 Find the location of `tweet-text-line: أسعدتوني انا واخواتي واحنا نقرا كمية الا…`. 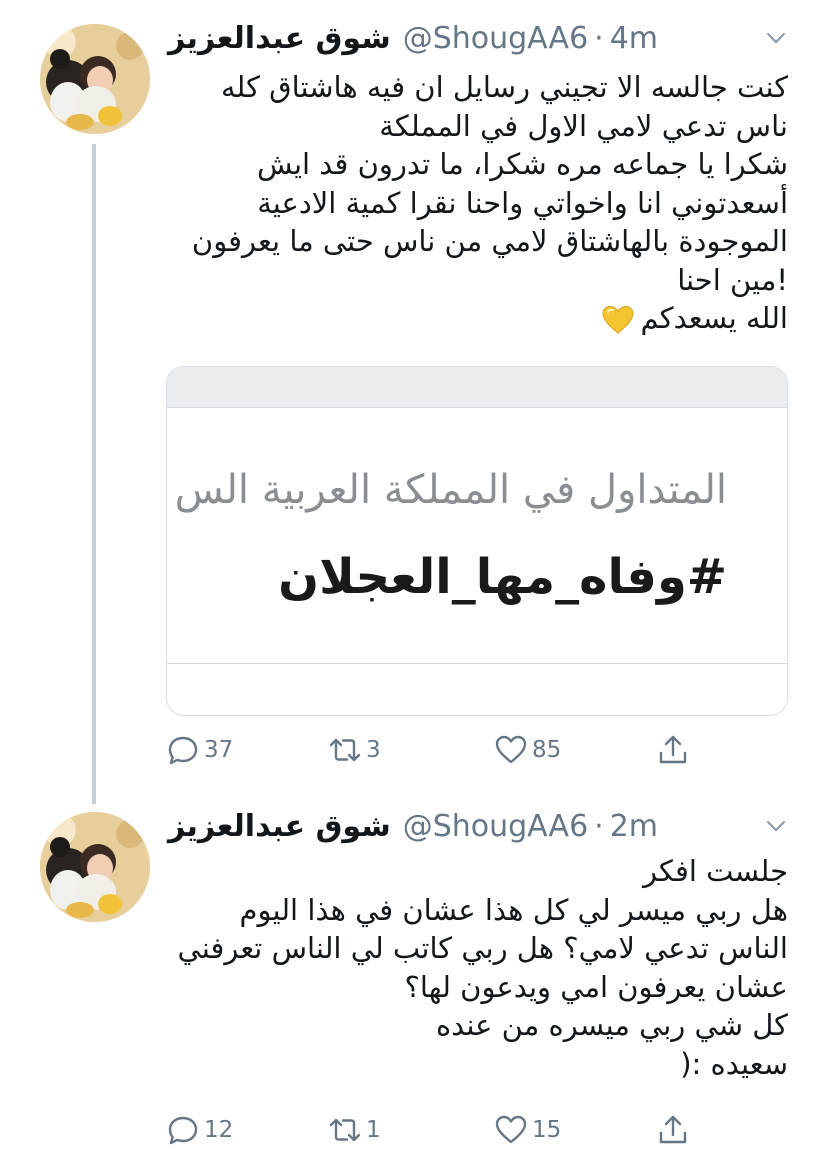

tweet-text-line: أسعدتوني انا واخواتي واحنا نقرا كمية الا… is located at coordinates (522, 202).